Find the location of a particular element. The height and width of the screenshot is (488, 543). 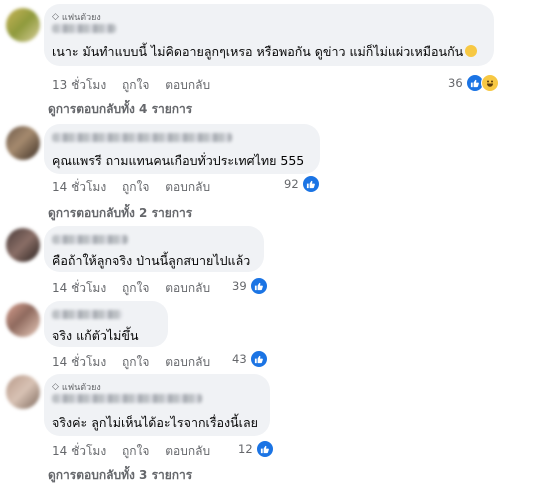

reaction-count: 12 is located at coordinates (256, 449).